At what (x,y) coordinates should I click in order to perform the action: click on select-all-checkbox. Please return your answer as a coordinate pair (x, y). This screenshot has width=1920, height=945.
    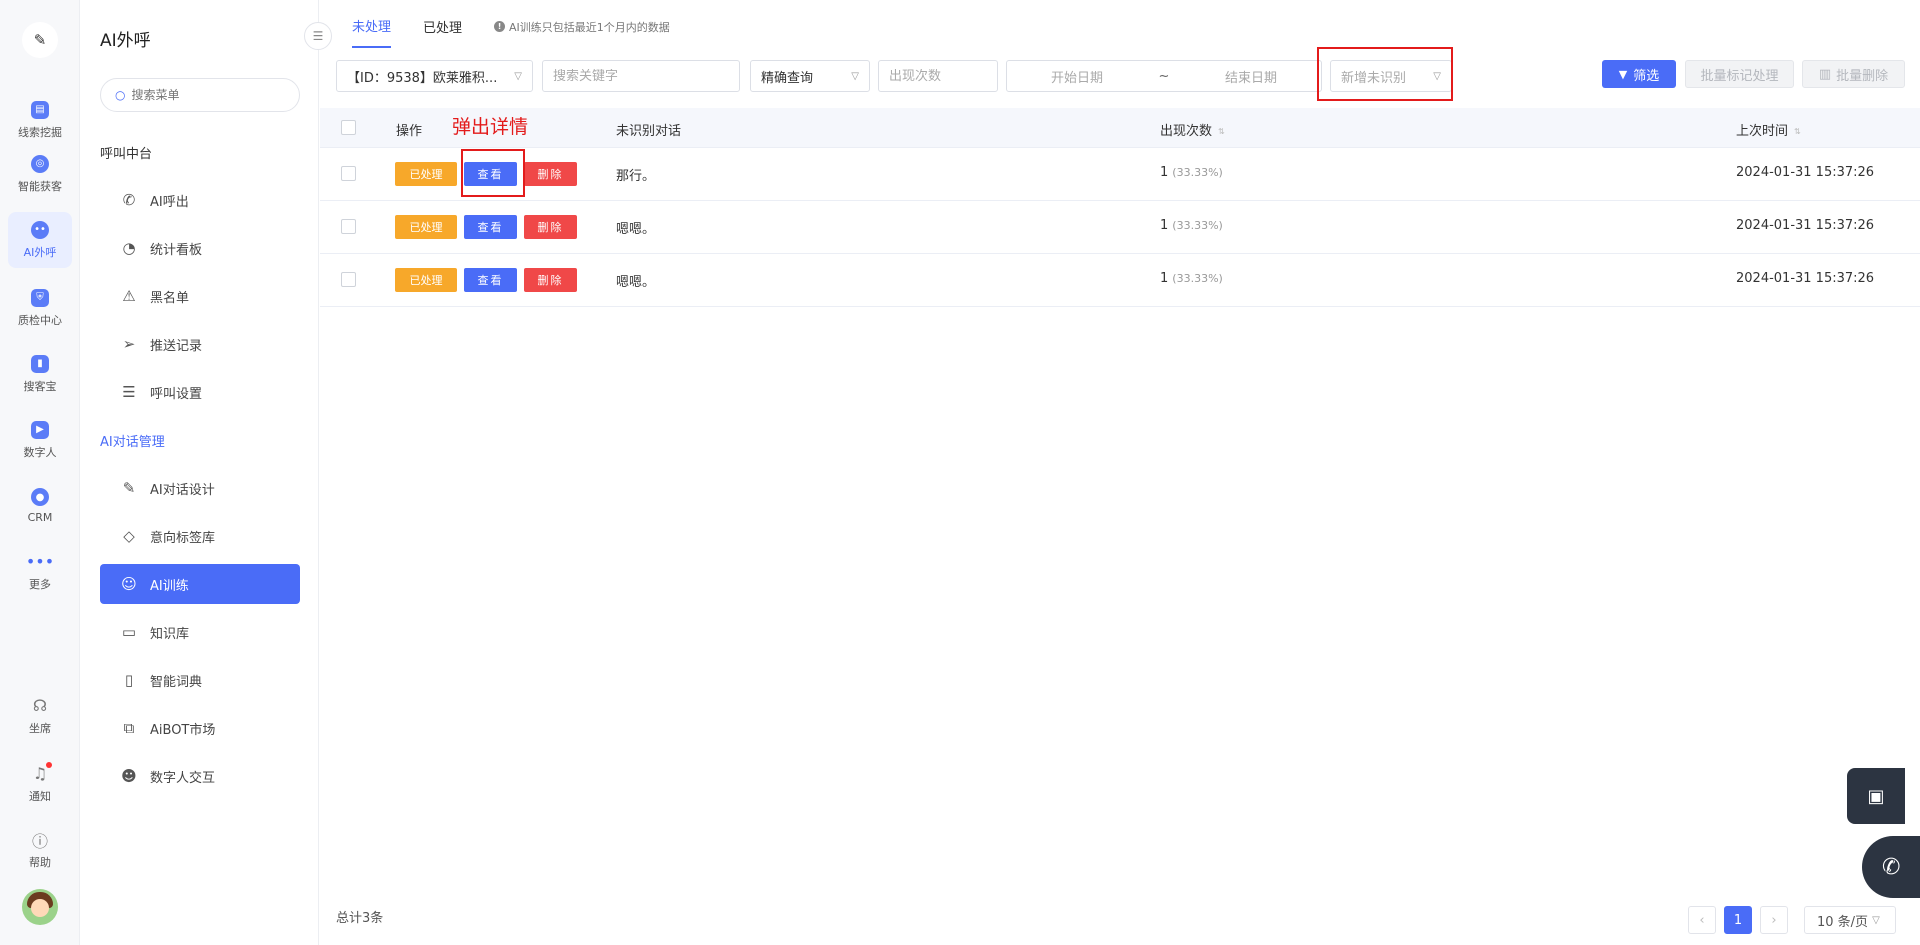
    Looking at the image, I should click on (348, 127).